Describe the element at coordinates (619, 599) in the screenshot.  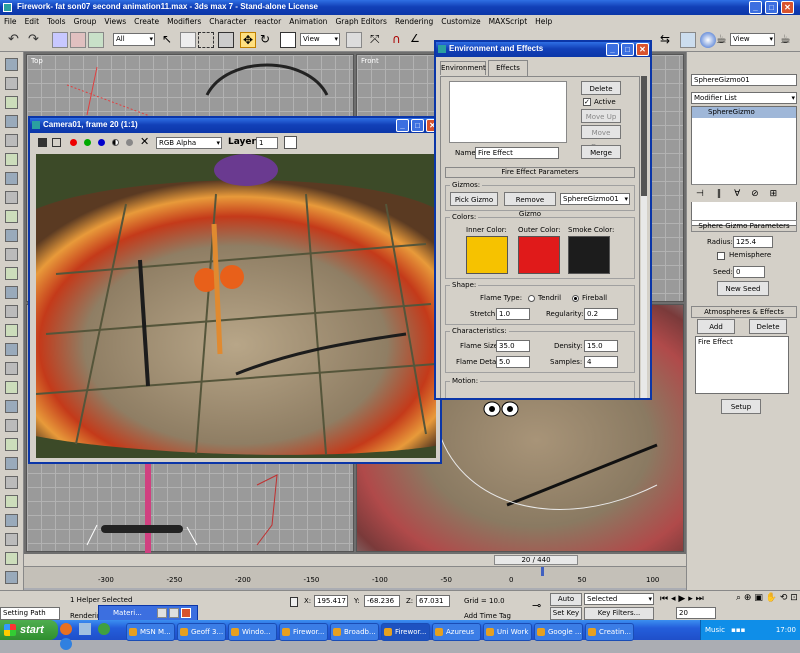
I see `key-selection-dropdown: Selected ▾` at that location.